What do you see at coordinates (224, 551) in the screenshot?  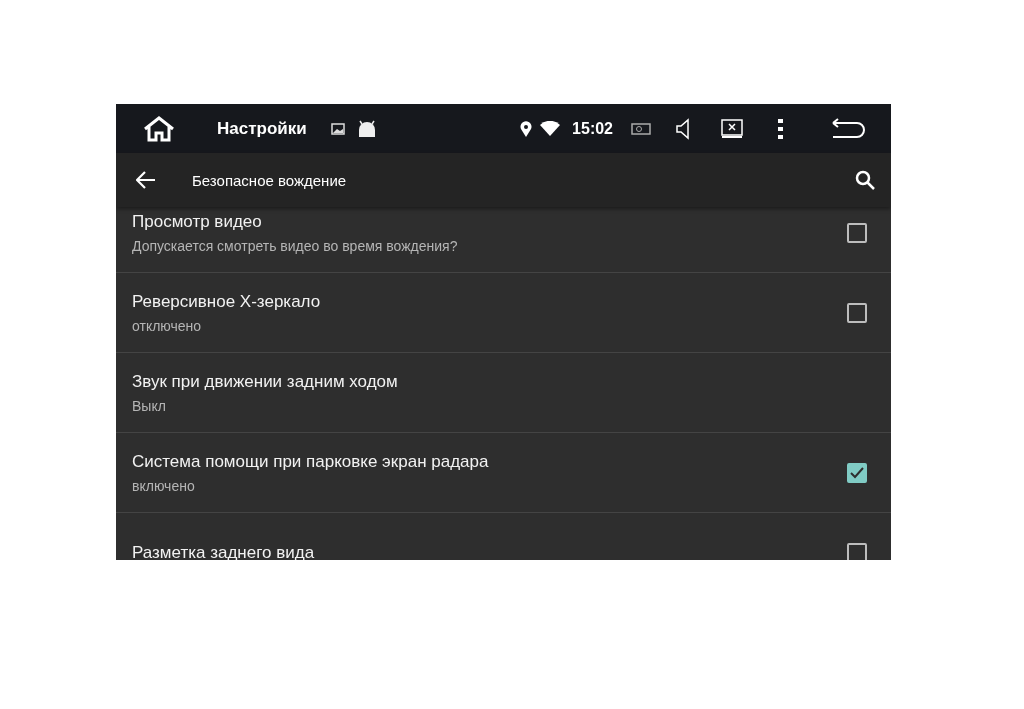 I see `setting-title: Разметка заднего вида` at bounding box center [224, 551].